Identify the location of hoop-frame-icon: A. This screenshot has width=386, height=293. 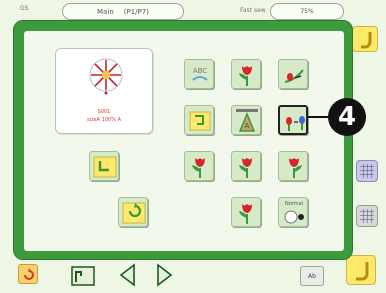
(247, 120).